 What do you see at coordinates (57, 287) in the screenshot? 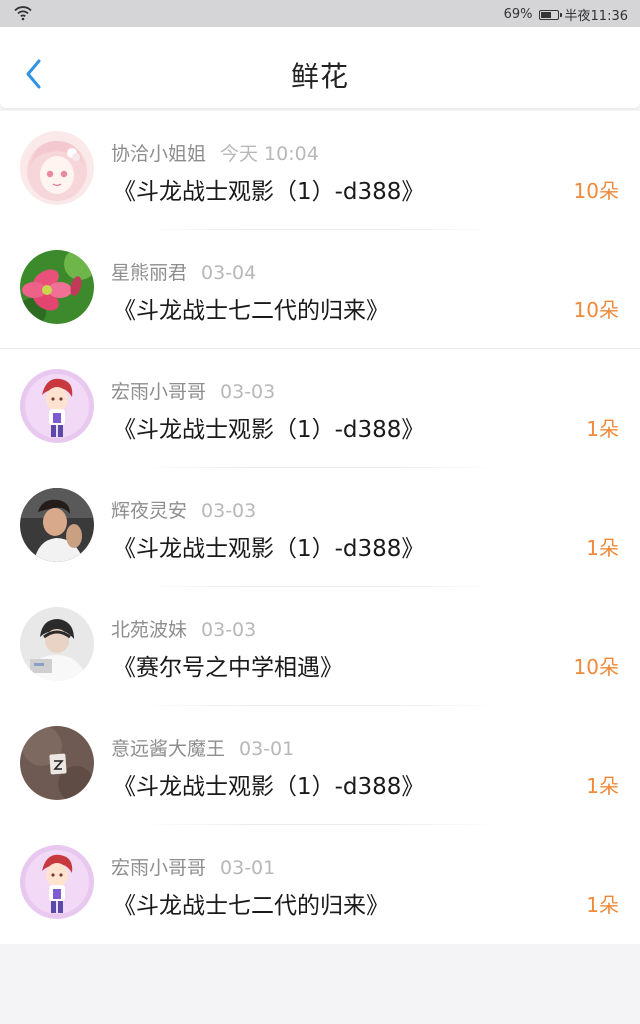
I see `pink-flower-avatar` at bounding box center [57, 287].